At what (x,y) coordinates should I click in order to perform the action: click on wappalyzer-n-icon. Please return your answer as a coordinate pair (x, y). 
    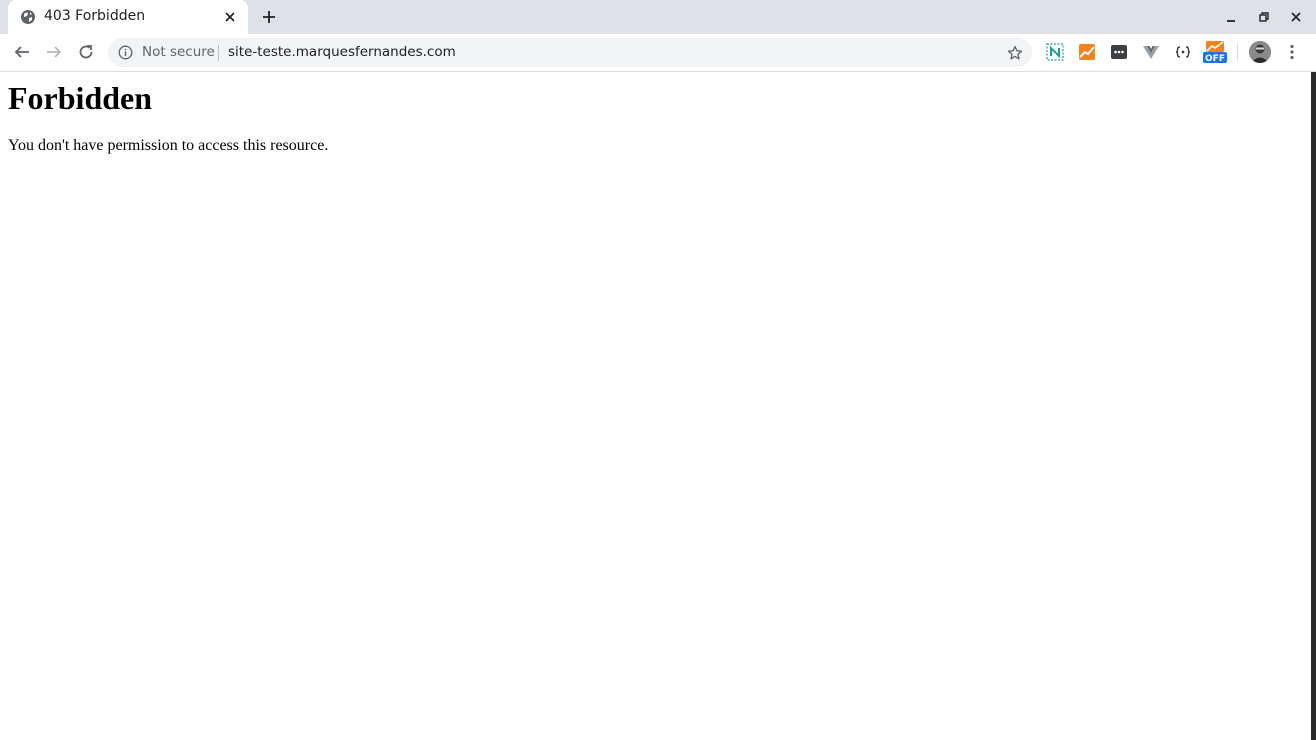
    Looking at the image, I should click on (1055, 52).